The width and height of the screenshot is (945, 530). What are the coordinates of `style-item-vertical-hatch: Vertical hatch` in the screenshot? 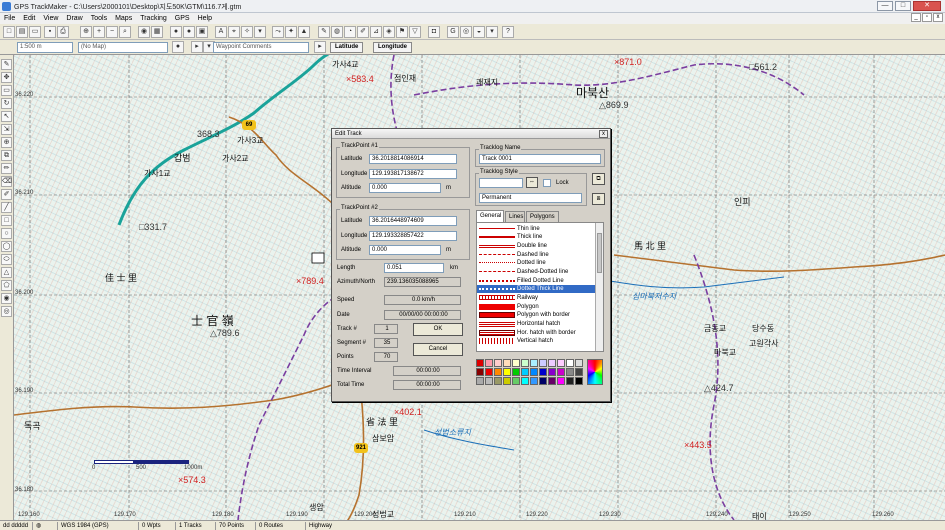 It's located at (536, 341).